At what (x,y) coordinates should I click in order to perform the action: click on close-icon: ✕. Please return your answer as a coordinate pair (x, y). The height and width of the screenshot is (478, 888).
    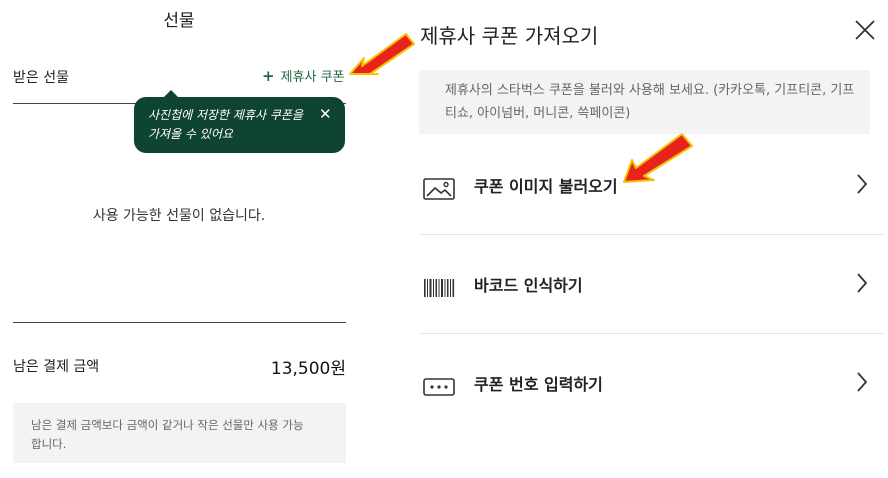
    Looking at the image, I should click on (325, 114).